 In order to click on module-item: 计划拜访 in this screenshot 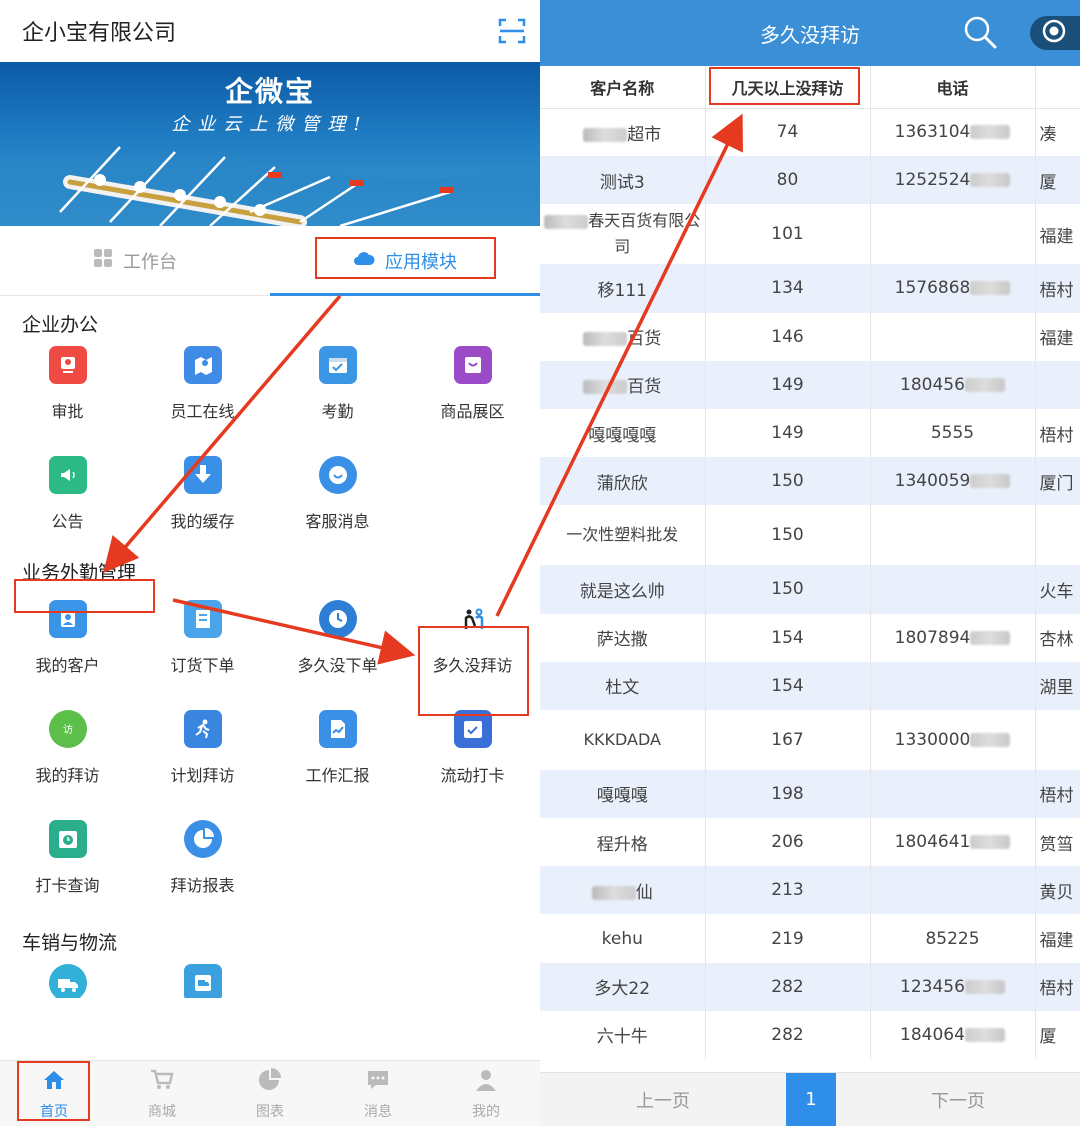, I will do `click(202, 759)`.